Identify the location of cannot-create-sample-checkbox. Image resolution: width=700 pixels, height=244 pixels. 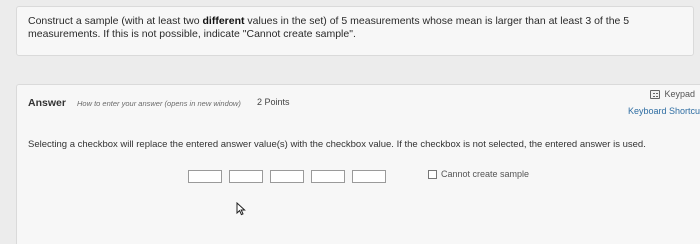
(432, 174).